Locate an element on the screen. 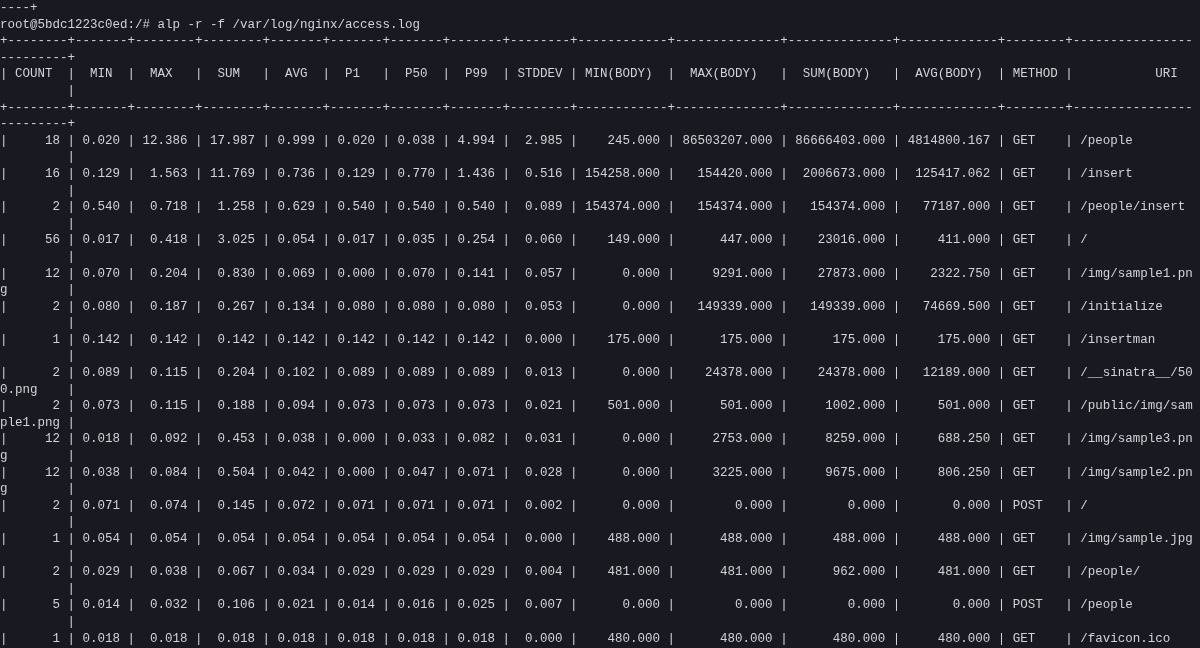 The height and width of the screenshot is (648, 1200). terminal-line: | 18 | 0.020 | 12.386 | 17.987 | 0.999 | 0.020 | 0.038 | 4.994 | 2.985 | 245.000 | 86503207.000 | 86666403.000 | 4814800.167 | GET | /people is located at coordinates (566, 141).